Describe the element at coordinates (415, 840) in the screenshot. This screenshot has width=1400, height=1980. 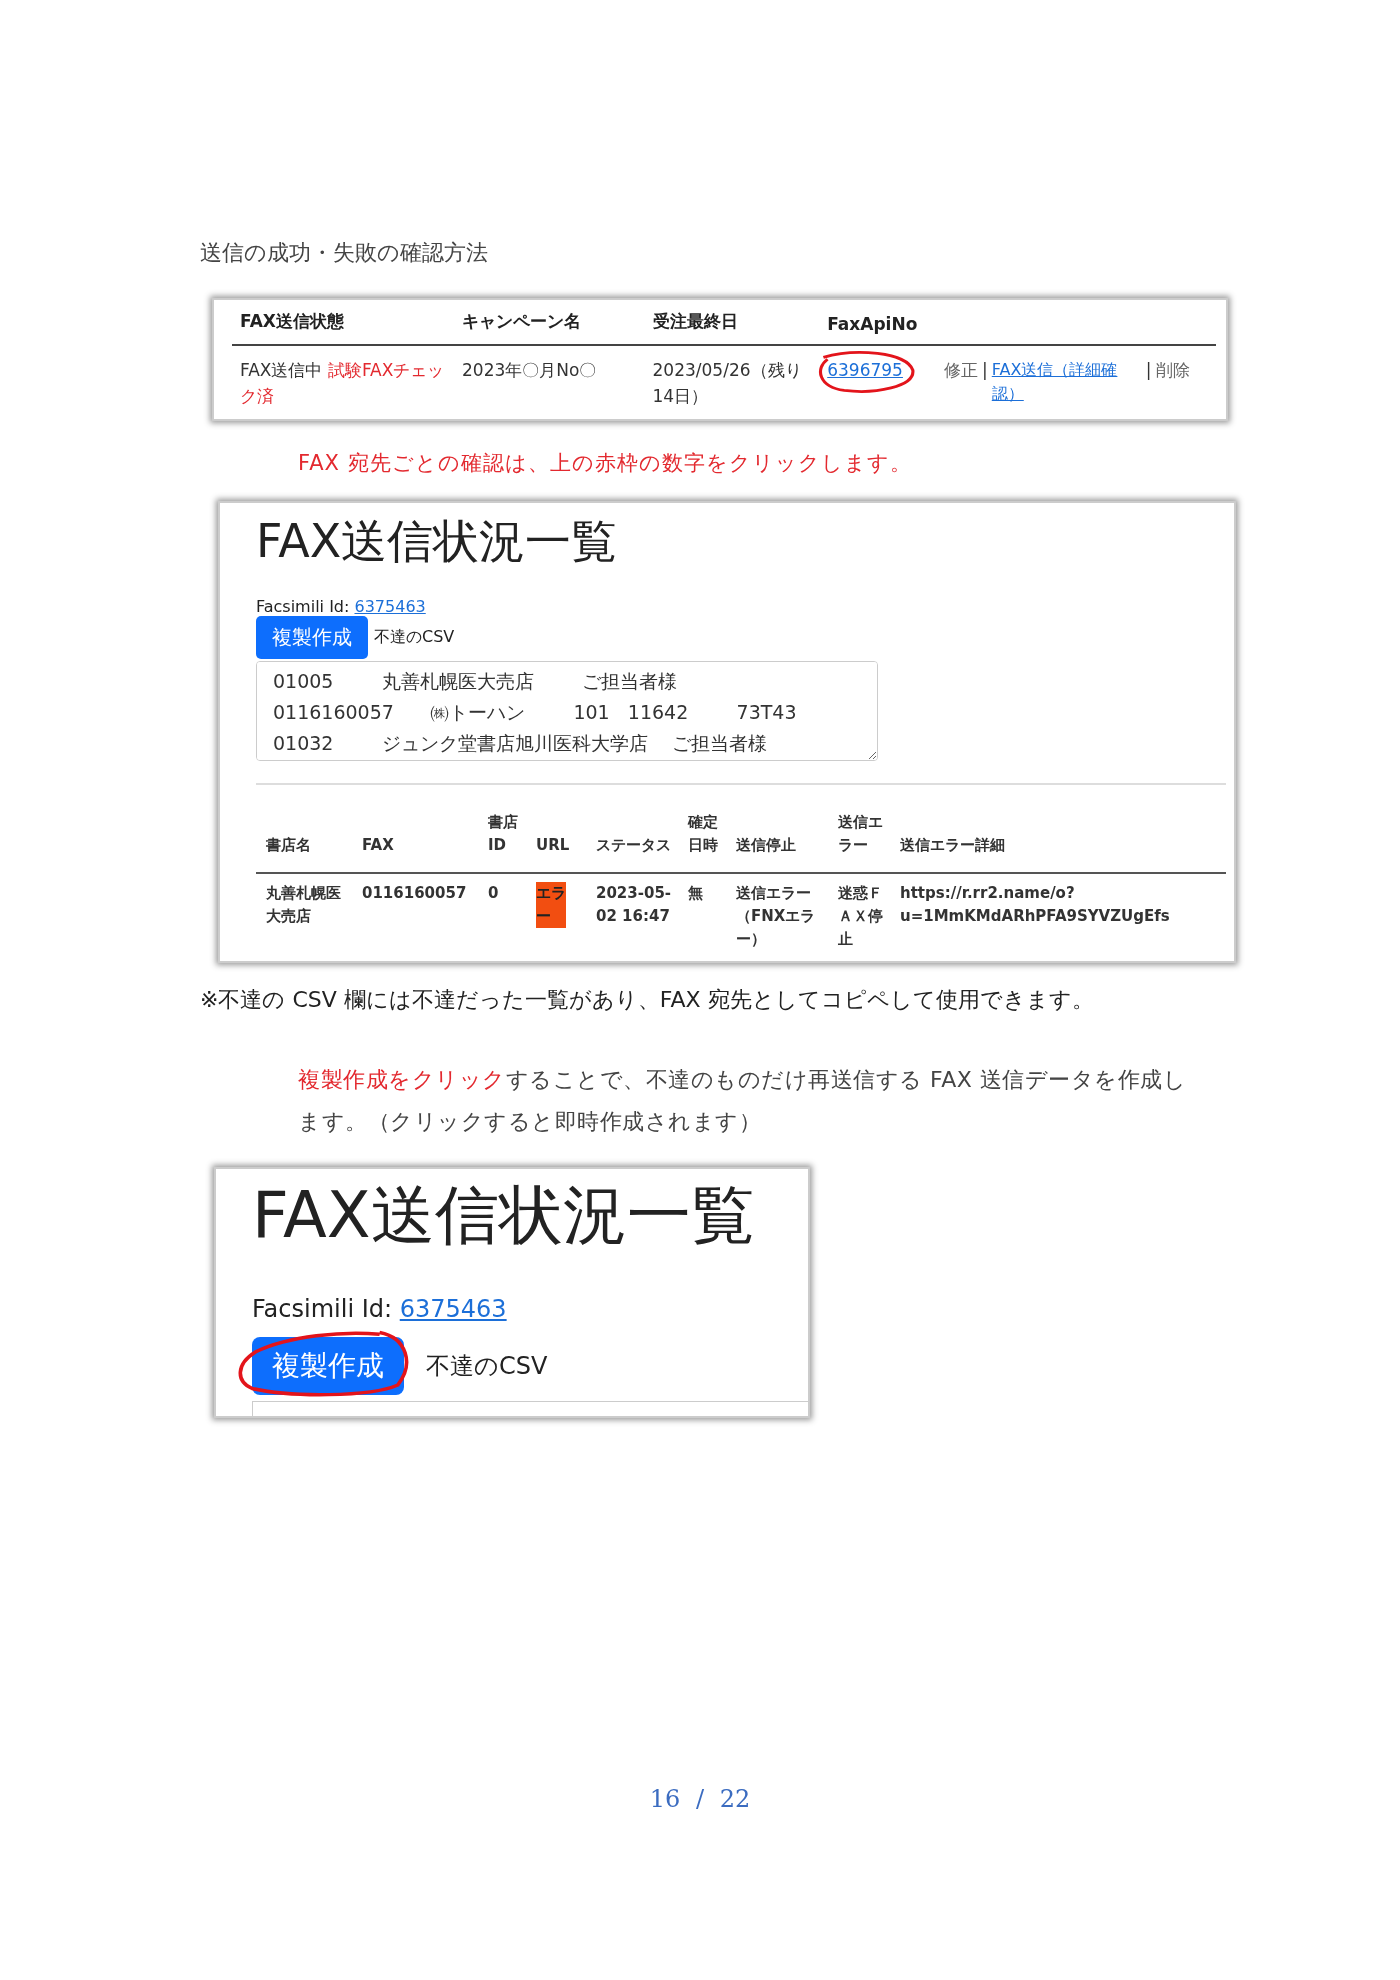
I see `column-header: FAX` at that location.